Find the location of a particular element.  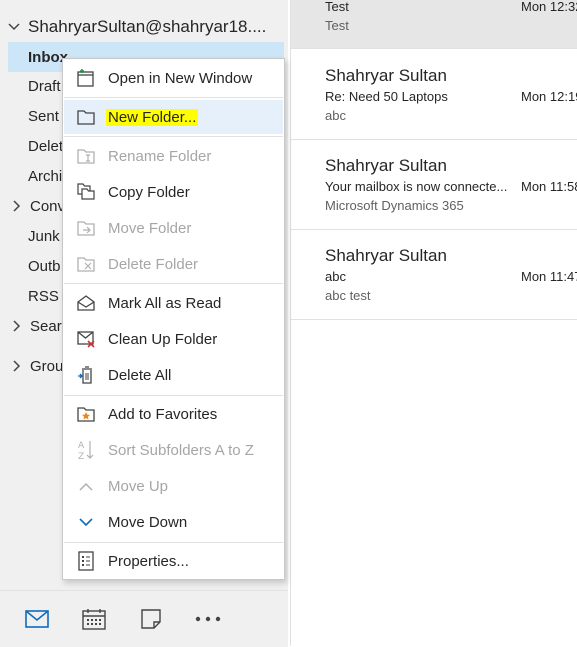

menu-copy-folder: Copy Folder is located at coordinates (173, 192).